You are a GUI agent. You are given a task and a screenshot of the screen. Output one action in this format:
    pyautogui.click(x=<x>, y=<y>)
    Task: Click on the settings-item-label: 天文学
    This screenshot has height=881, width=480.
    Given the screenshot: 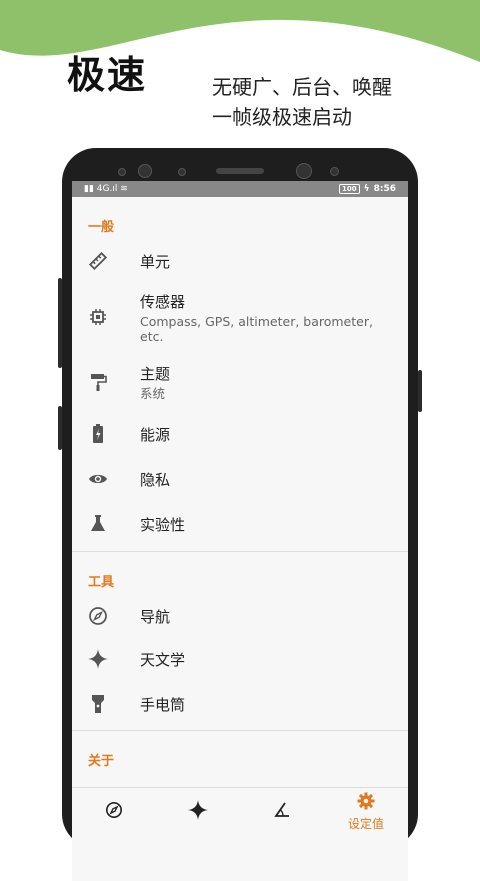 What is the action you would take?
    pyautogui.click(x=163, y=659)
    